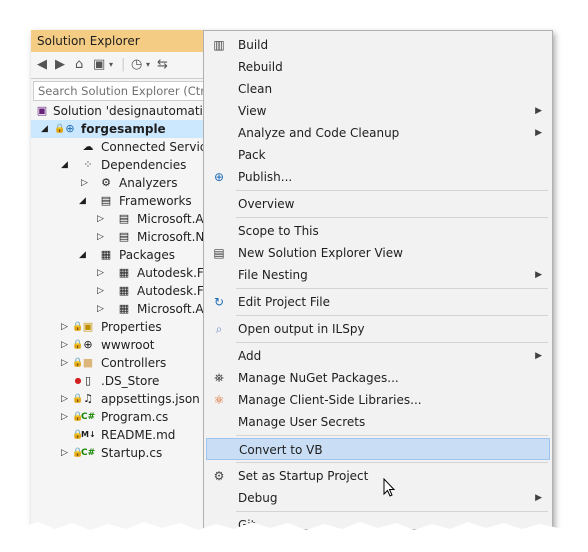 The height and width of the screenshot is (552, 588). What do you see at coordinates (155, 201) in the screenshot?
I see `tree-item-label: Frameworks` at bounding box center [155, 201].